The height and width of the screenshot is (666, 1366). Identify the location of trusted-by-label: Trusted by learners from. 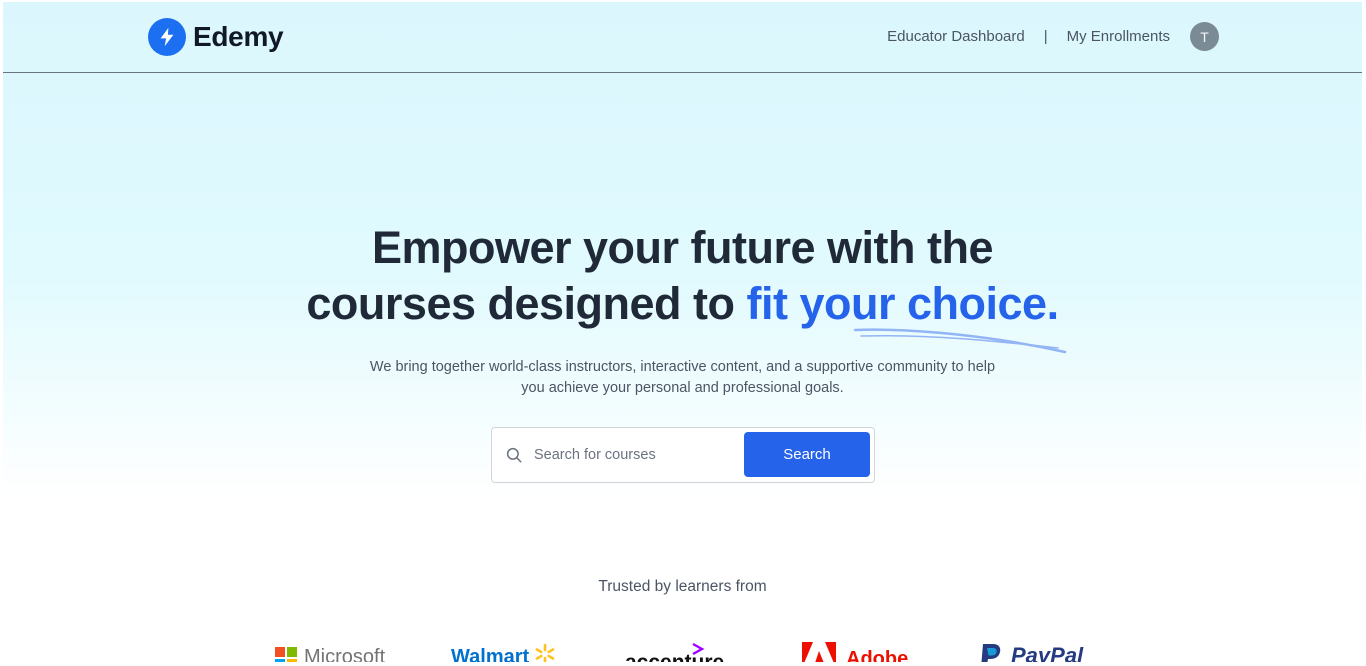
(682, 586).